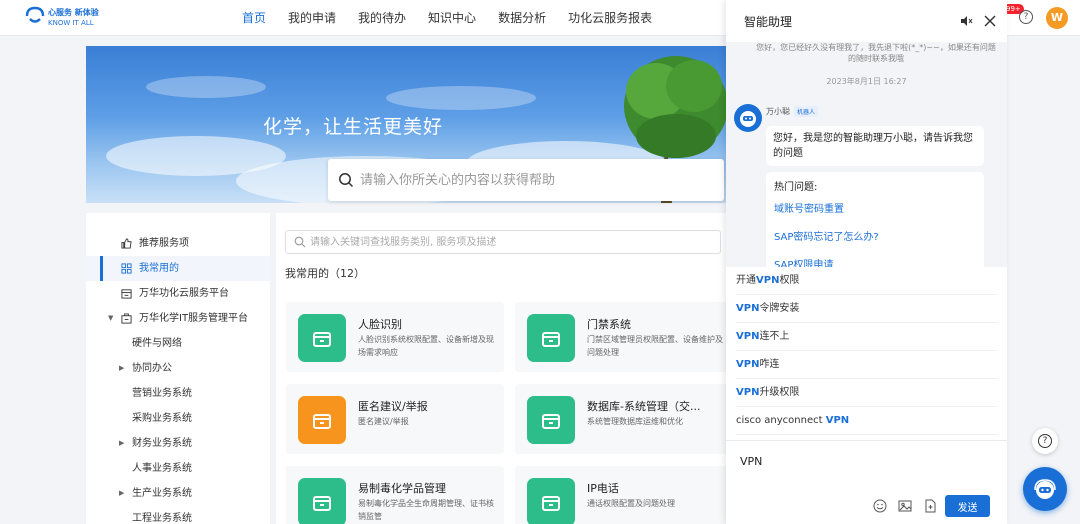  What do you see at coordinates (866, 21) in the screenshot?
I see `assistant-header: 智能助理` at bounding box center [866, 21].